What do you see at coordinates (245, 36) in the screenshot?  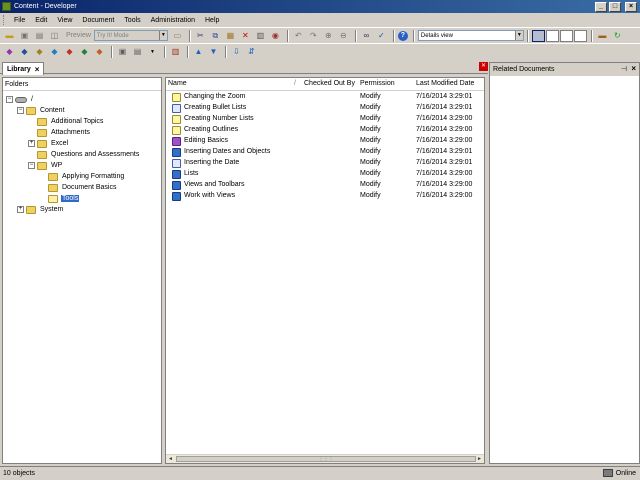 I see `delete-icon: ✕` at bounding box center [245, 36].